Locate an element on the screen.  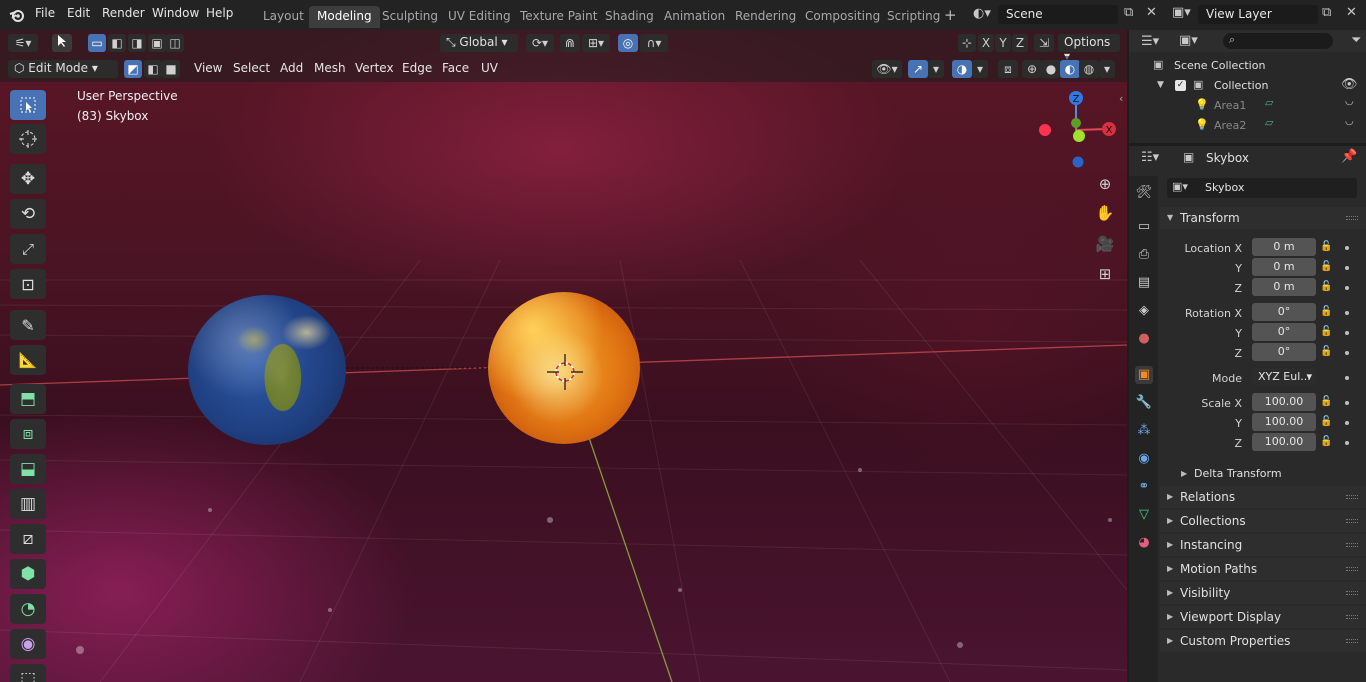
select-subtract-icon: ◨ is located at coordinates (137, 43).